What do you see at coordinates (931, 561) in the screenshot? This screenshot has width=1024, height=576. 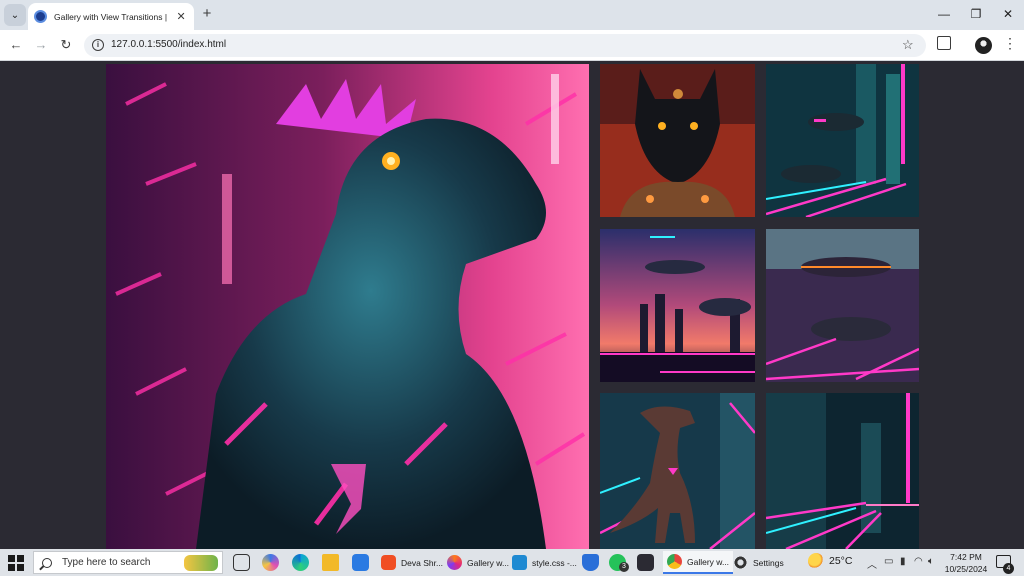 I see `volume-icon: 🔈︎` at bounding box center [931, 561].